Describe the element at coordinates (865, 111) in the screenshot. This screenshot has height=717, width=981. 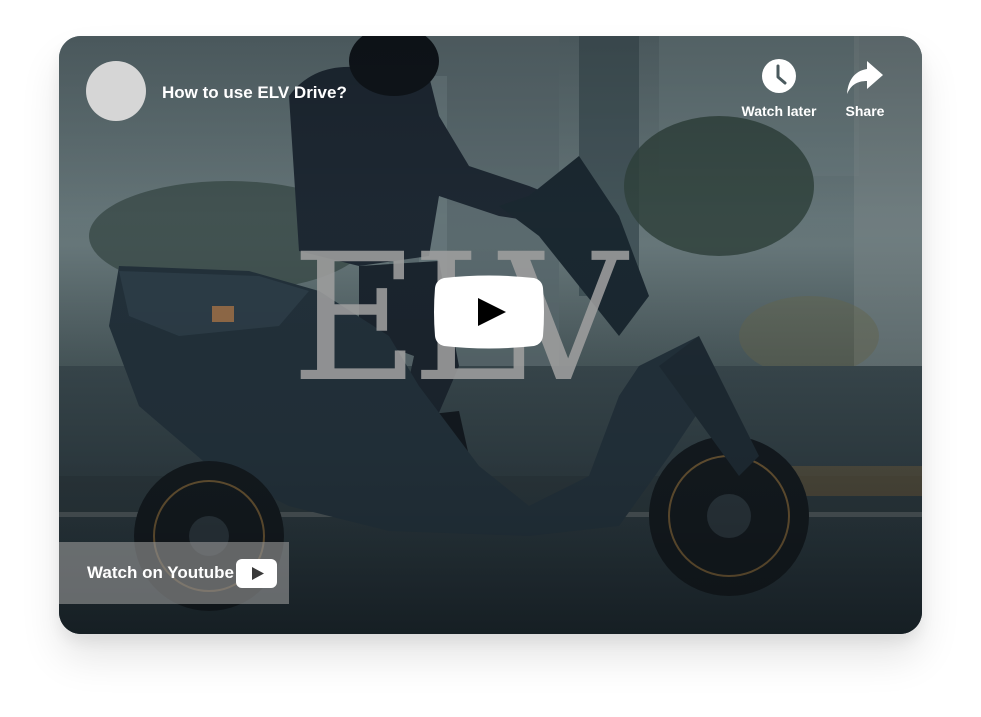
I see `share-label: Share` at that location.